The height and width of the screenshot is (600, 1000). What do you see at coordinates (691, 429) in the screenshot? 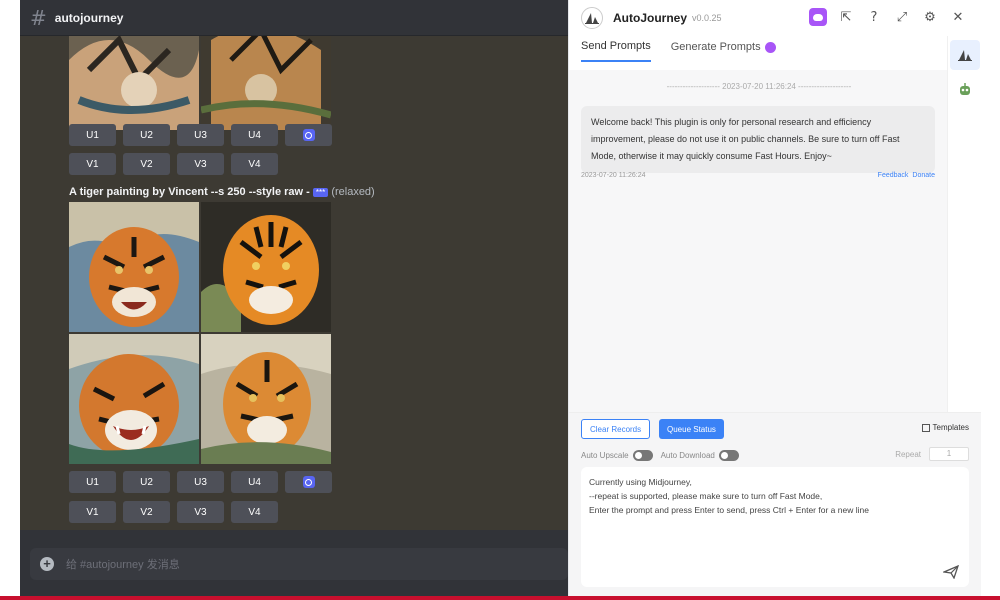
I see `queue-status-button: Queue Status` at bounding box center [691, 429].